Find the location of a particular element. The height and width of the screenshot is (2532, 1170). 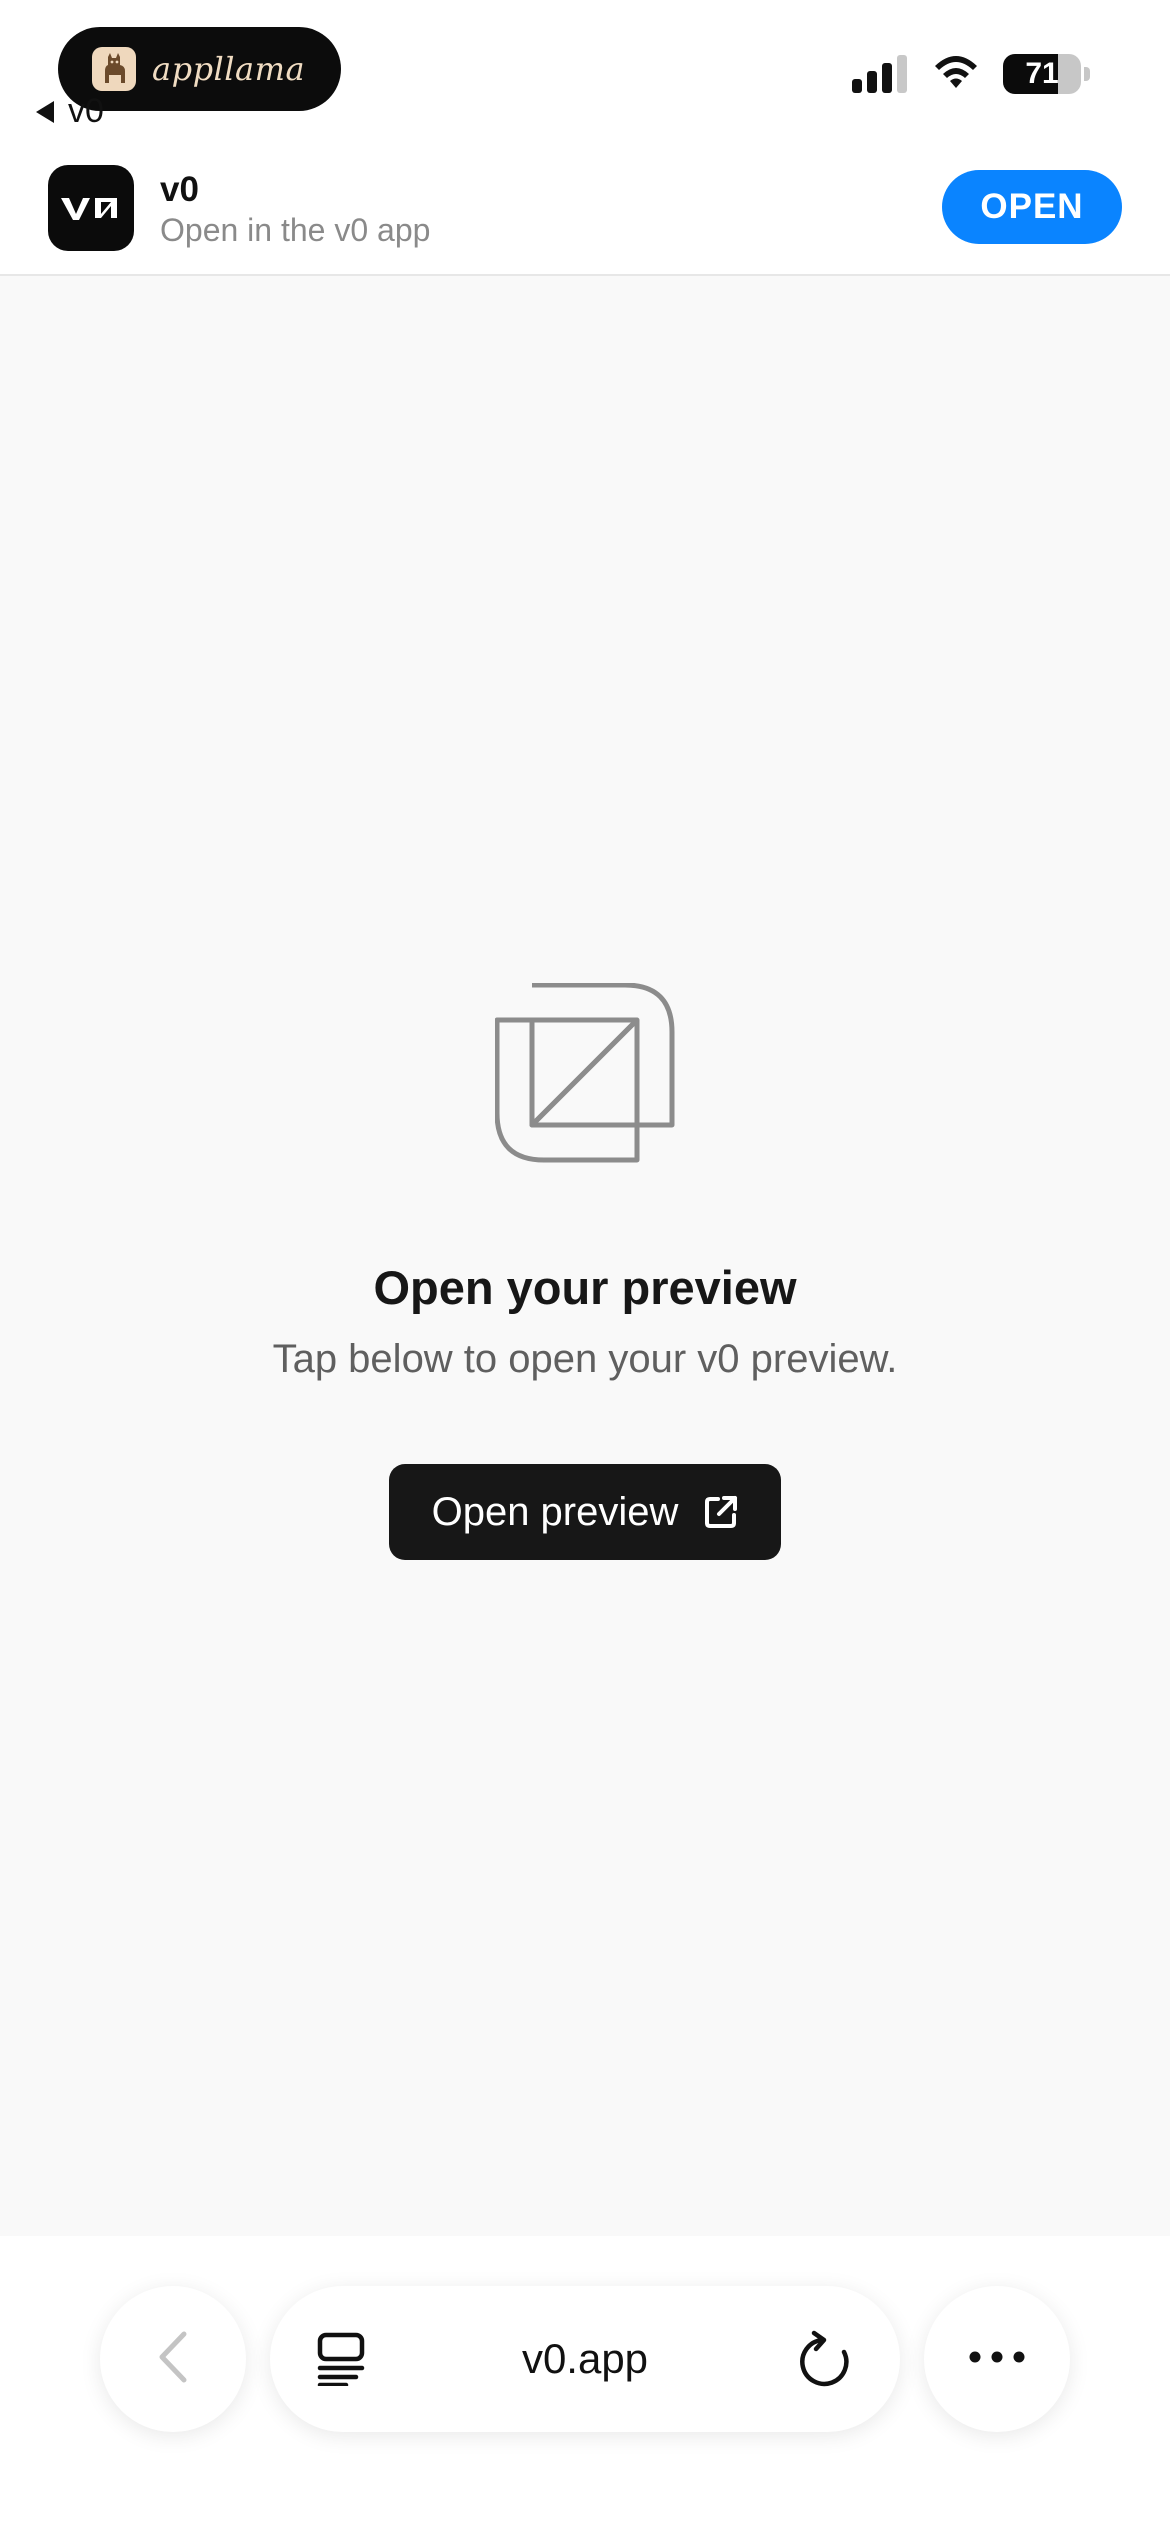

url-bar: v0.app is located at coordinates (585, 2359).